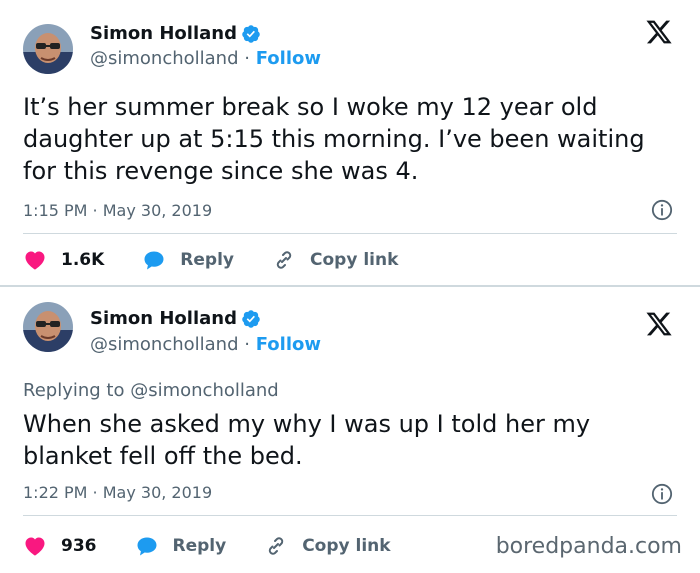 Image resolution: width=700 pixels, height=573 pixels. What do you see at coordinates (79, 546) in the screenshot?
I see `like-count: 936` at bounding box center [79, 546].